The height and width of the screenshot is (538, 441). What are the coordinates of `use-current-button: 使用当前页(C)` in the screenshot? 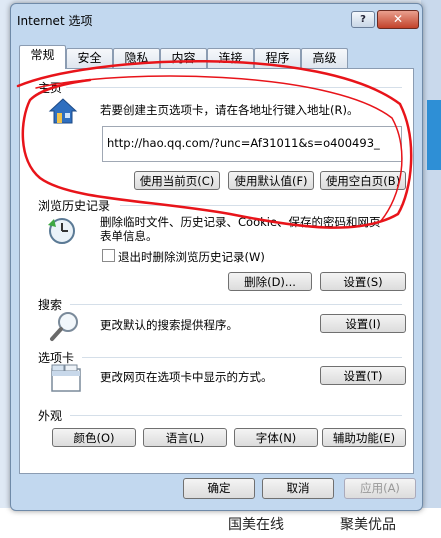 It's located at (177, 180).